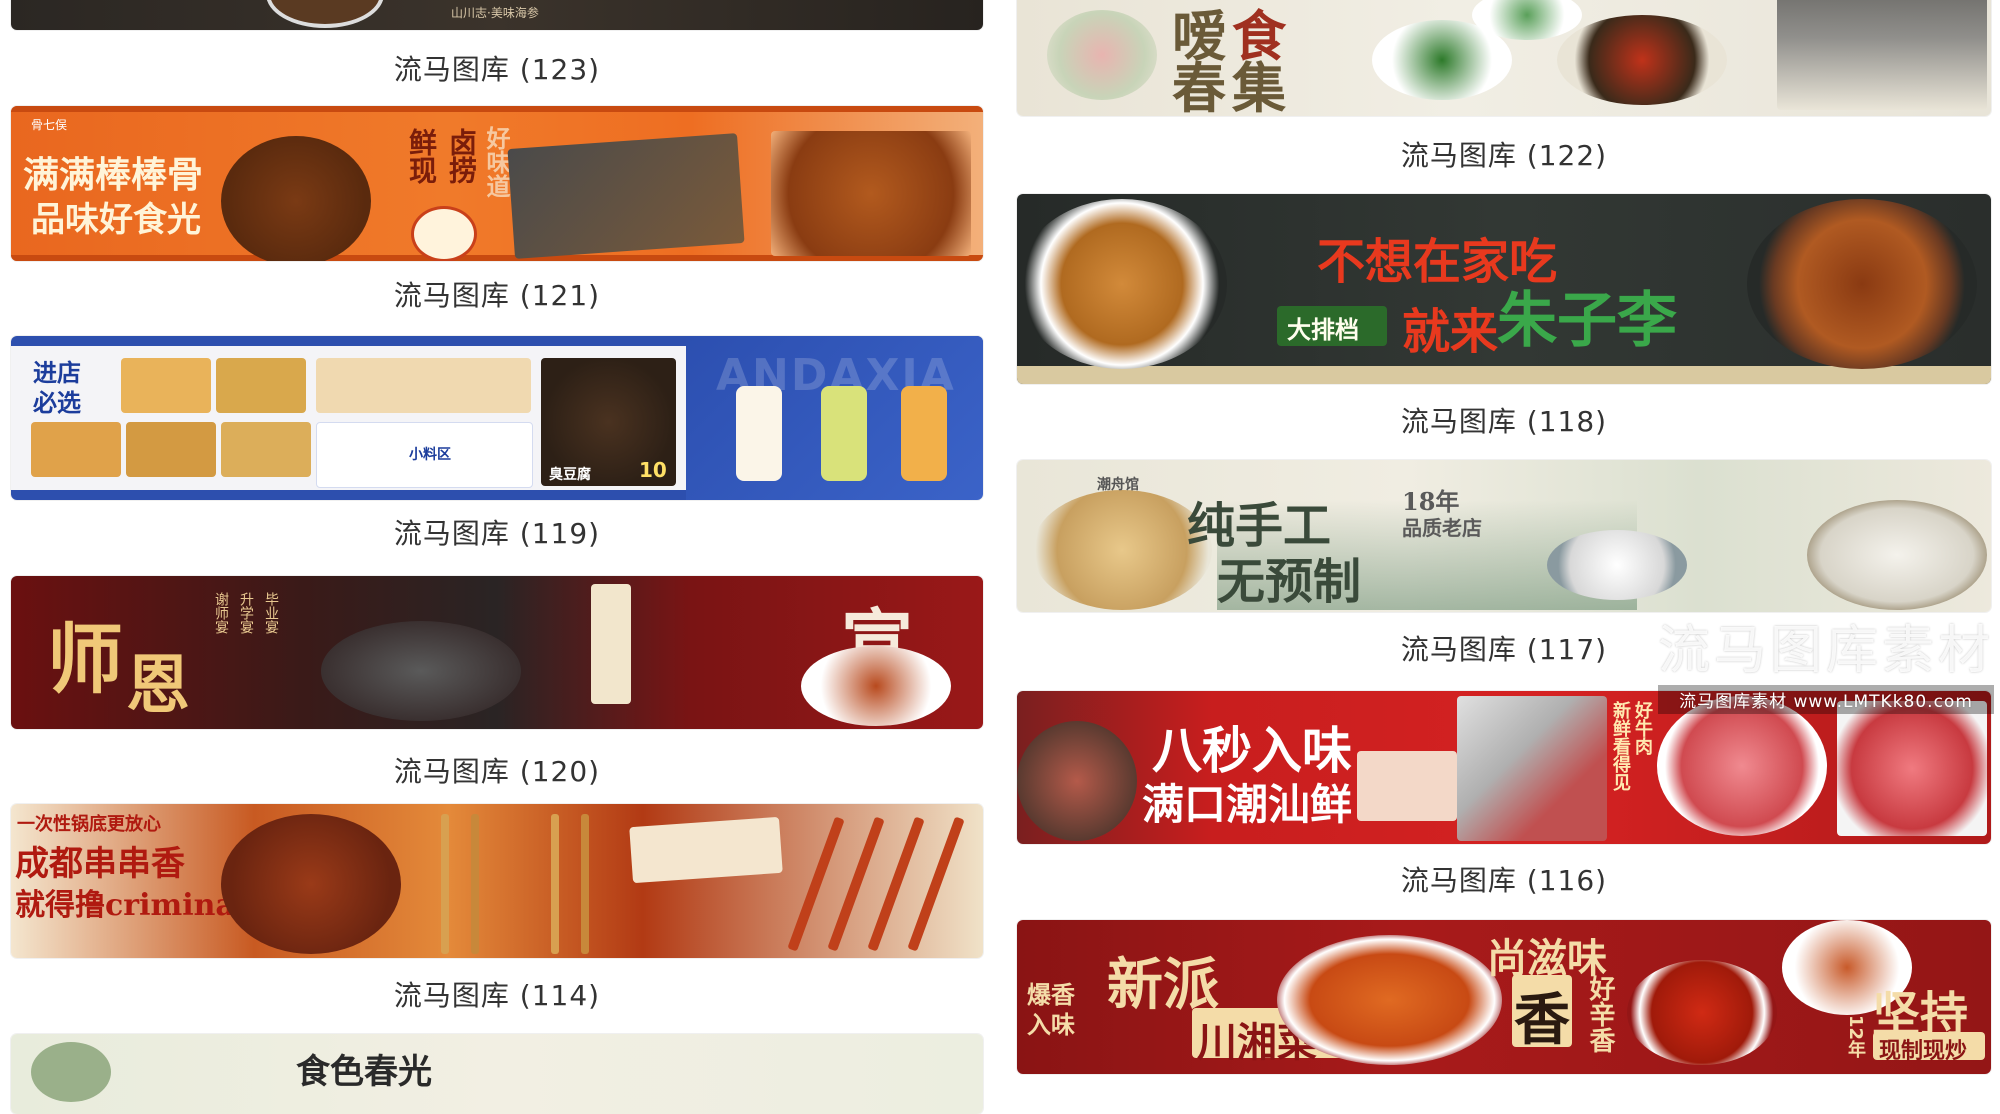 This screenshot has width=2000, height=1114. What do you see at coordinates (1587, 321) in the screenshot?
I see `brand-name: 朱子李` at bounding box center [1587, 321].